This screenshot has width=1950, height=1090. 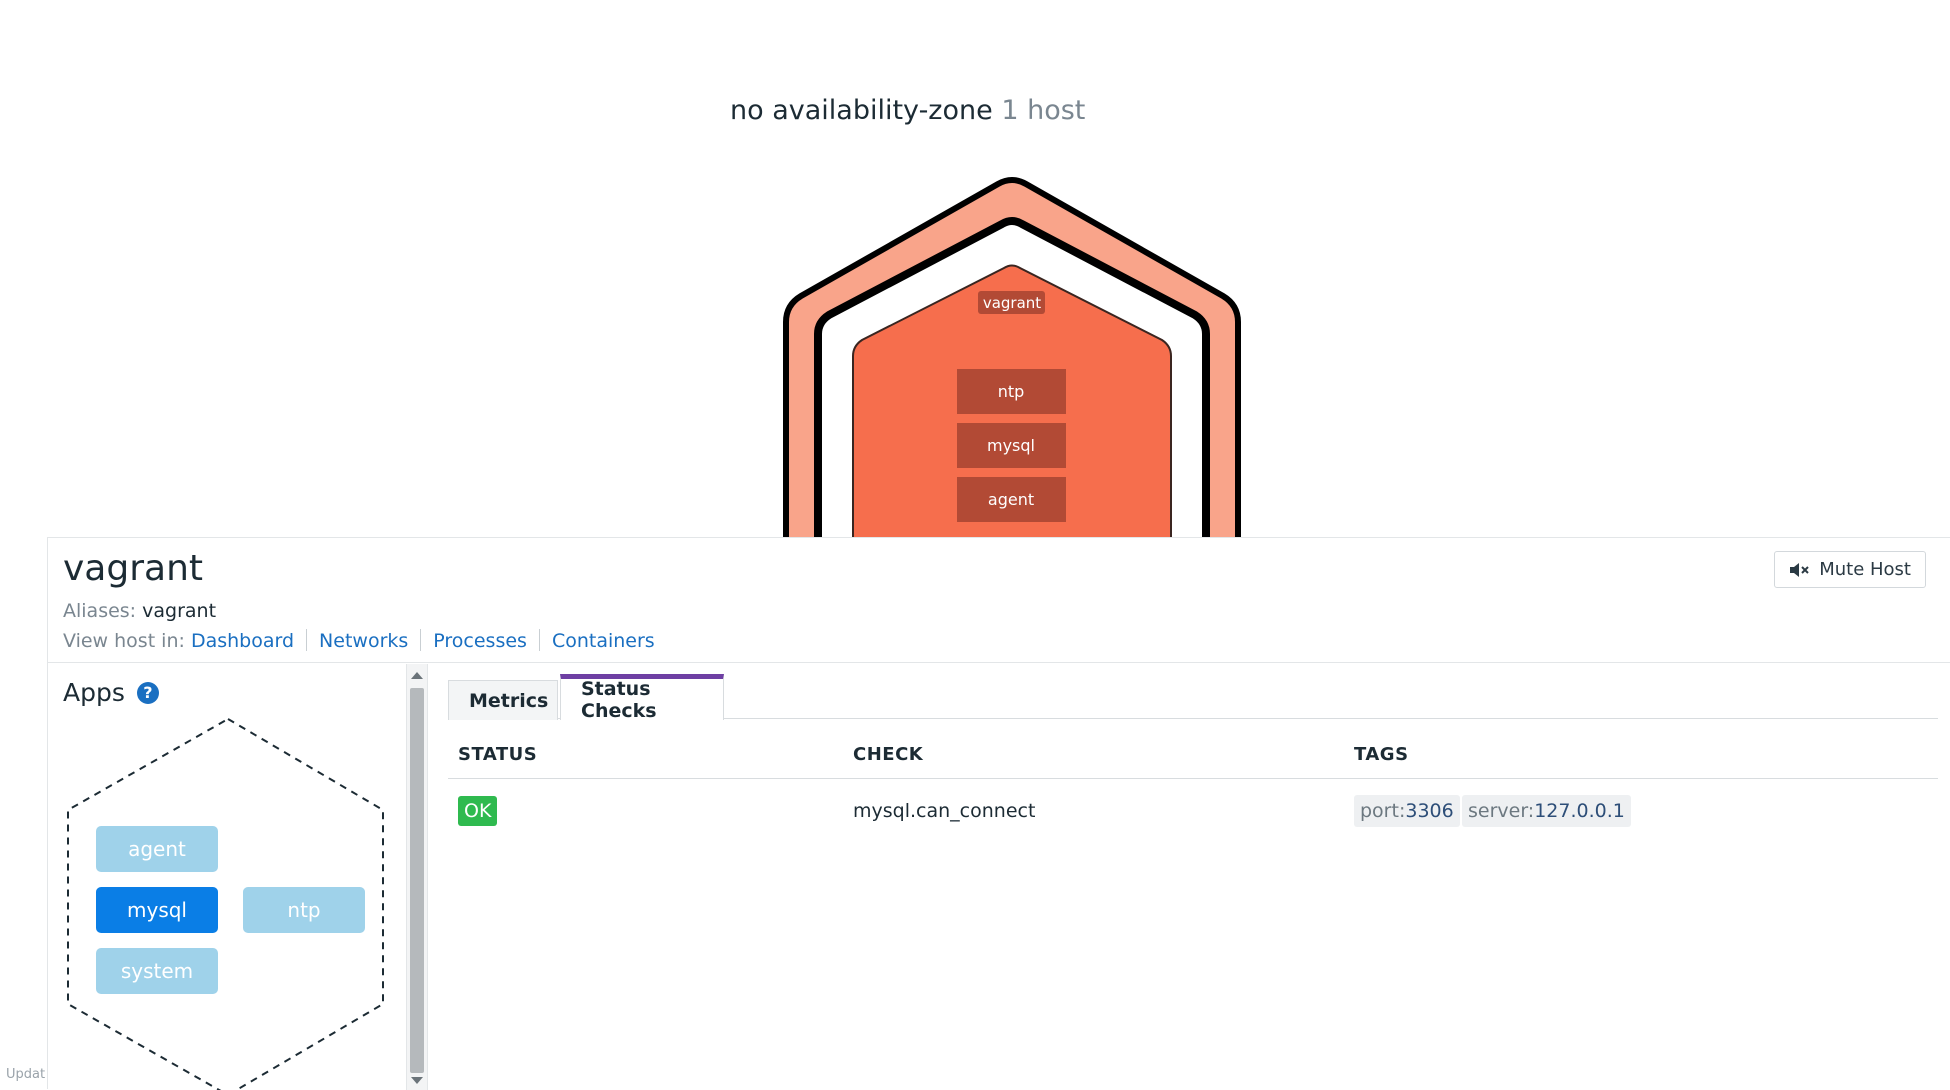 I want to click on scroll-thumb, so click(x=417, y=880).